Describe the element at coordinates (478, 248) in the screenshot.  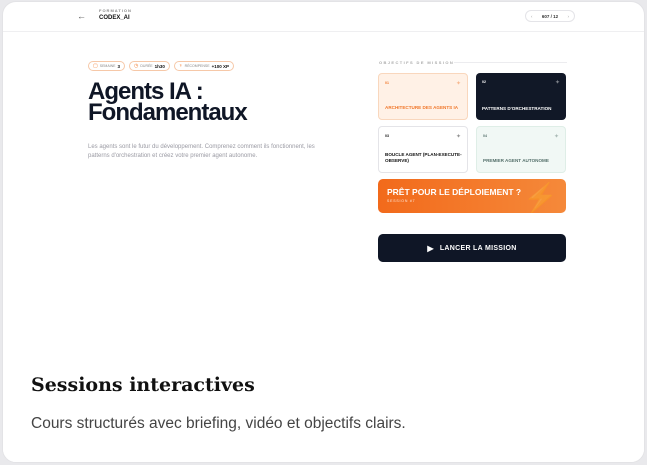
I see `launch-label: LANCER LA MISSION` at that location.